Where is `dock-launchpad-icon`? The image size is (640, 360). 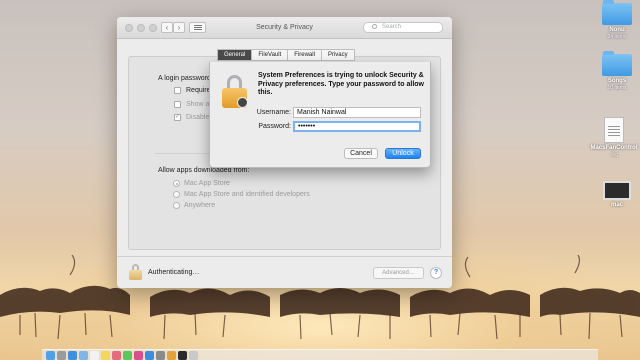 dock-launchpad-icon is located at coordinates (61, 355).